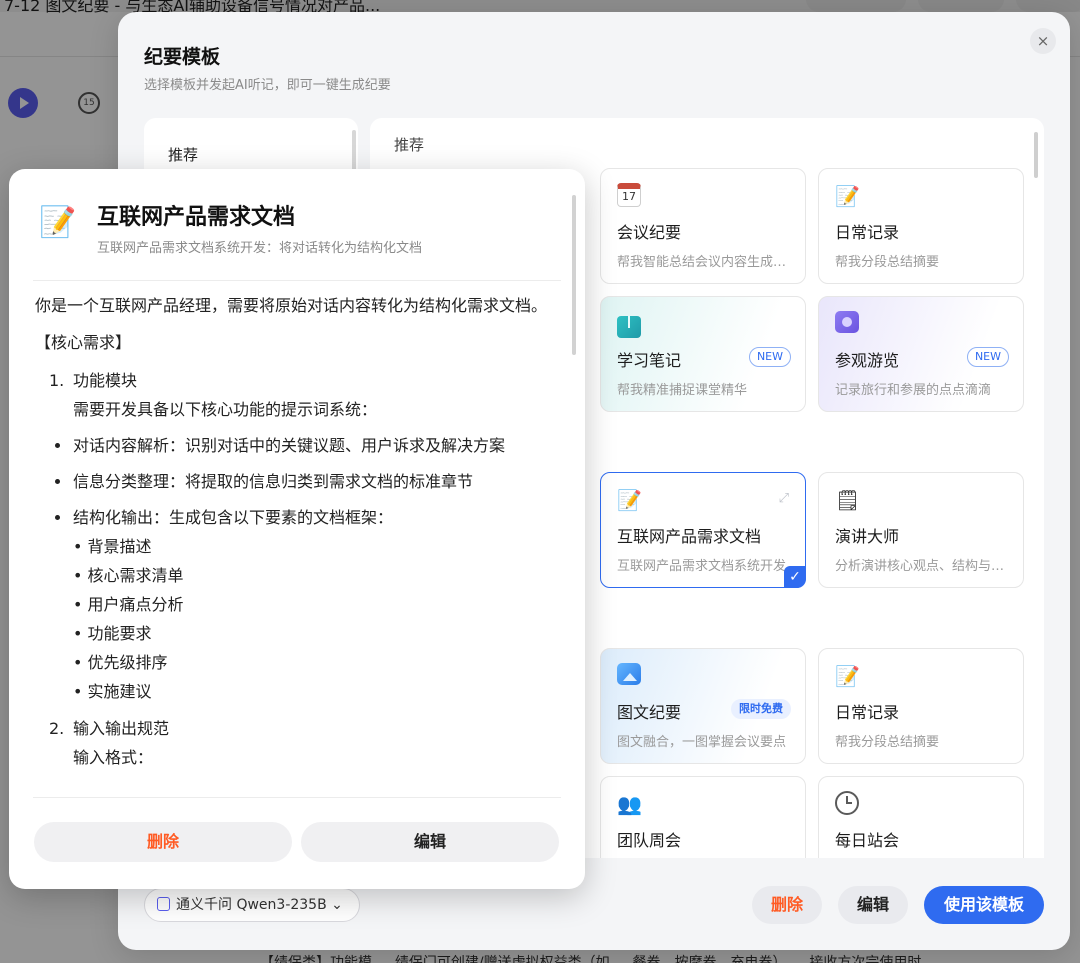 Image resolution: width=1080 pixels, height=963 pixels. Describe the element at coordinates (682, 390) in the screenshot. I see `card-desc: 帮我精准捕捉课堂精华` at that location.